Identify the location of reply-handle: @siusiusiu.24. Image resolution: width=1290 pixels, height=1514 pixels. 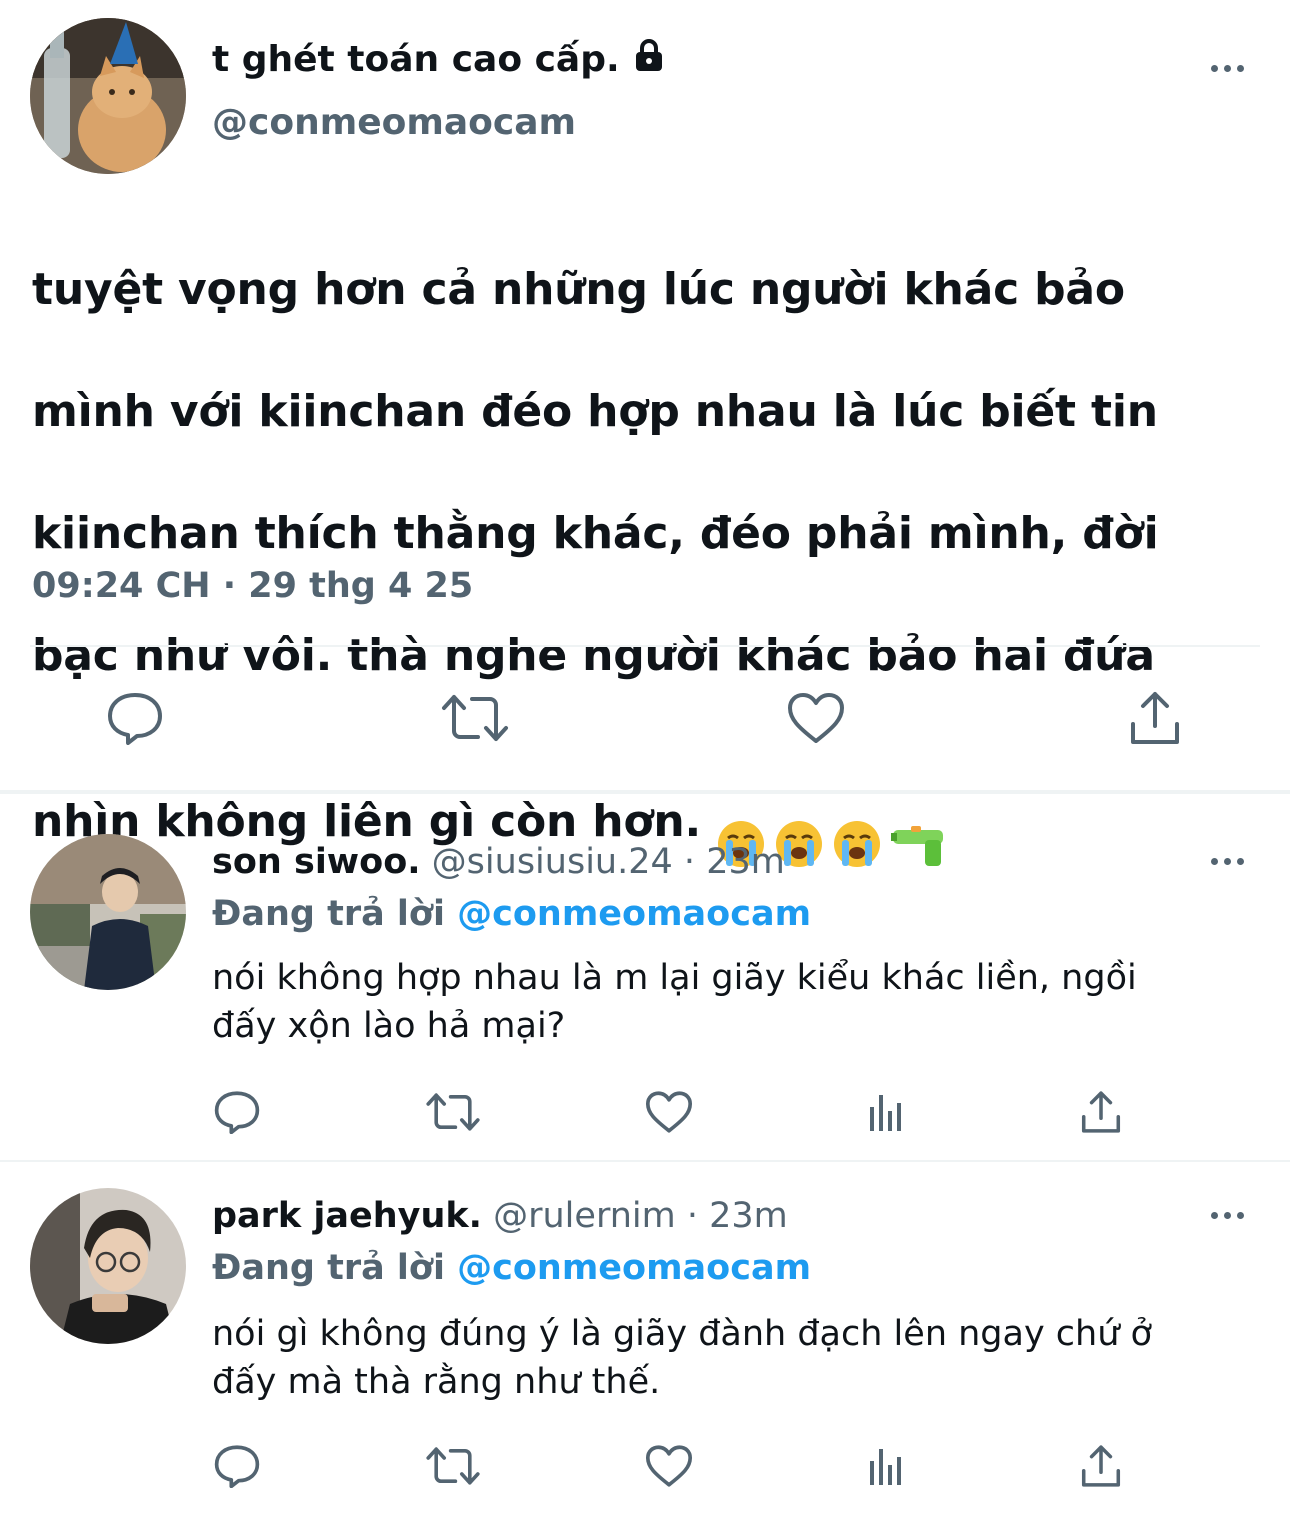
(552, 862).